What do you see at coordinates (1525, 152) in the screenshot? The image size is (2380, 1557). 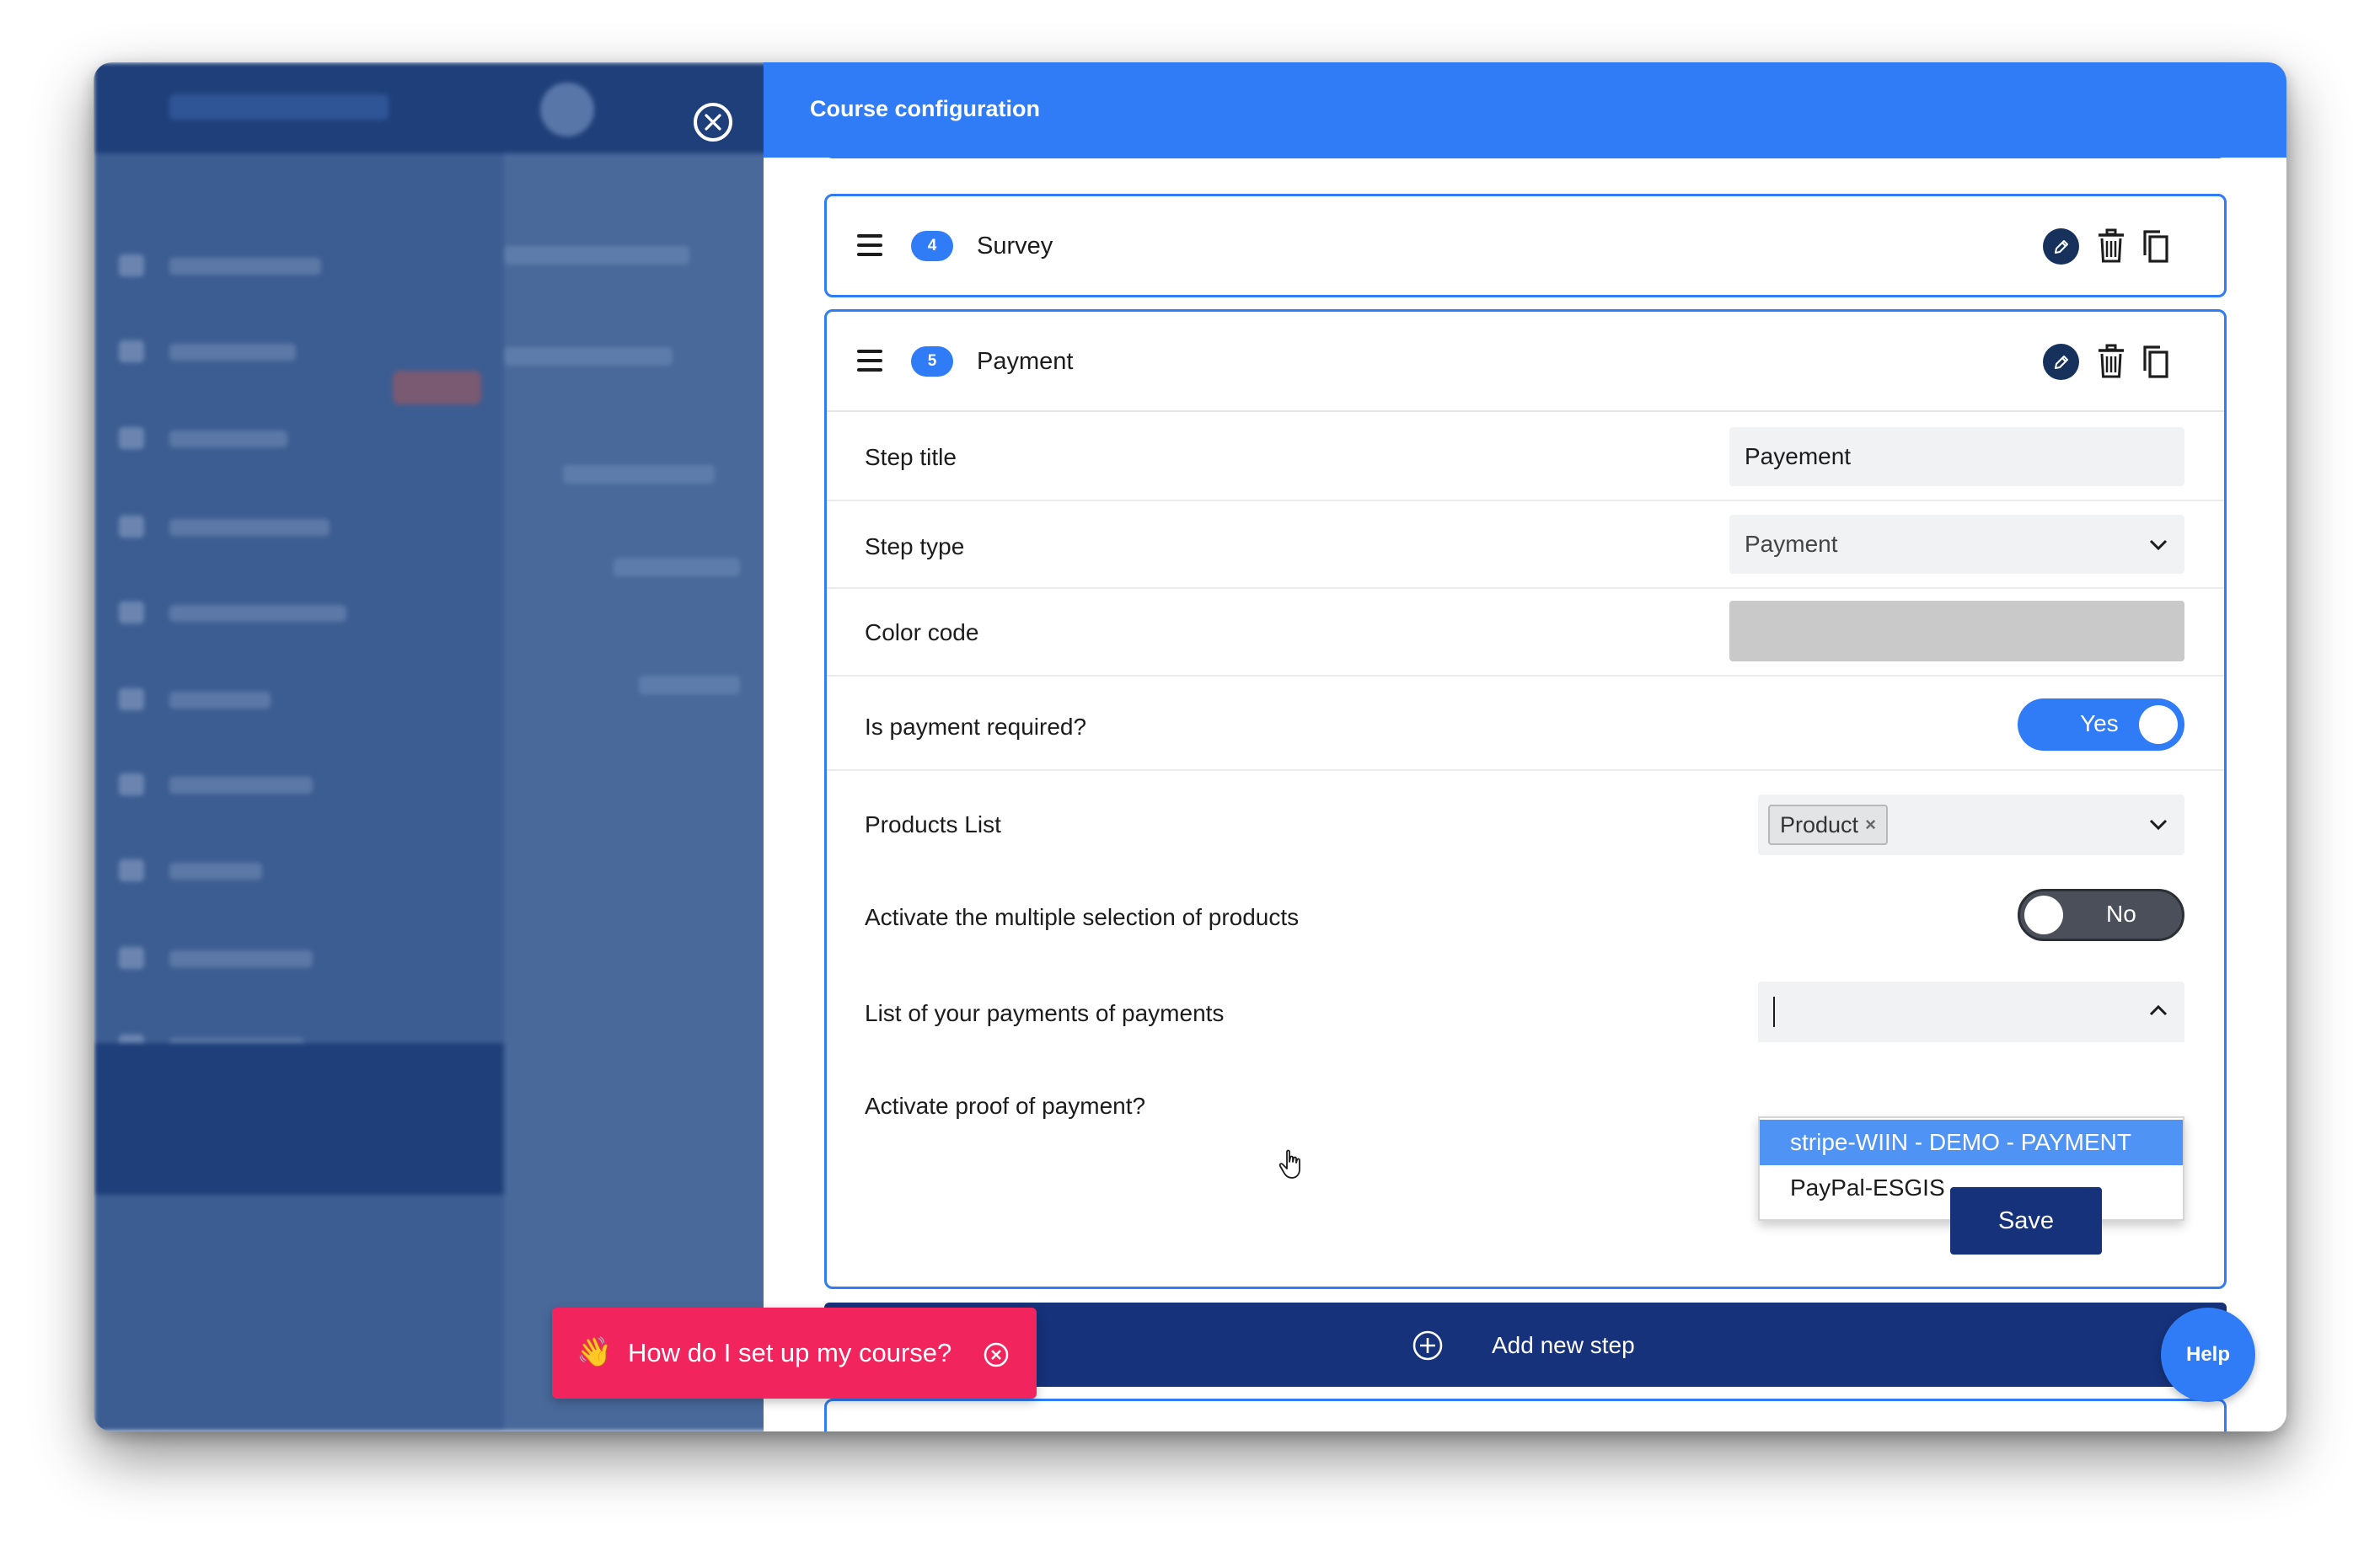 I see `previous-step-card-edge` at bounding box center [1525, 152].